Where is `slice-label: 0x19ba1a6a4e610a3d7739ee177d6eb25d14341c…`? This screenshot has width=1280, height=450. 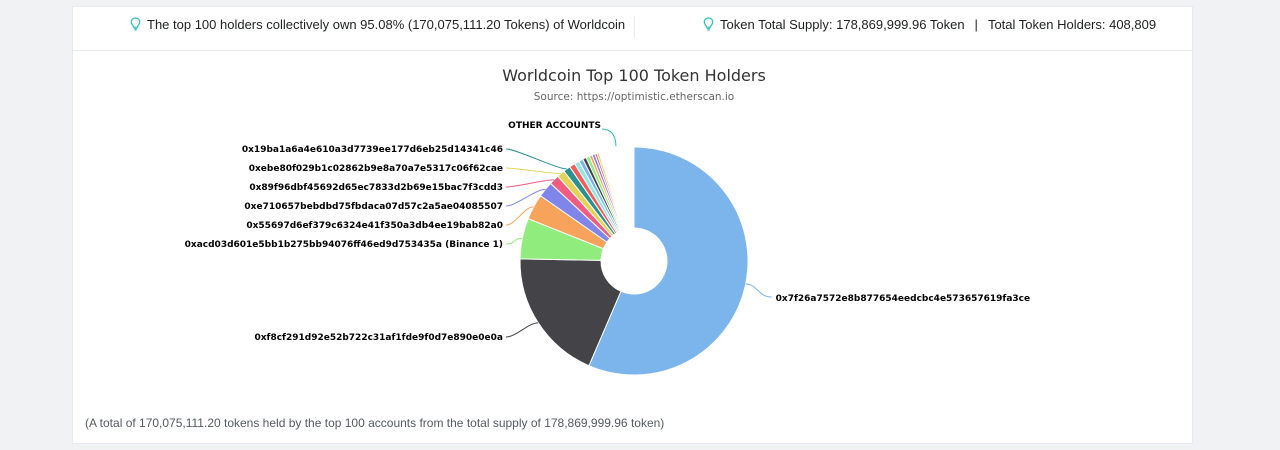 slice-label: 0x19ba1a6a4e610a3d7739ee177d6eb25d14341c… is located at coordinates (372, 150).